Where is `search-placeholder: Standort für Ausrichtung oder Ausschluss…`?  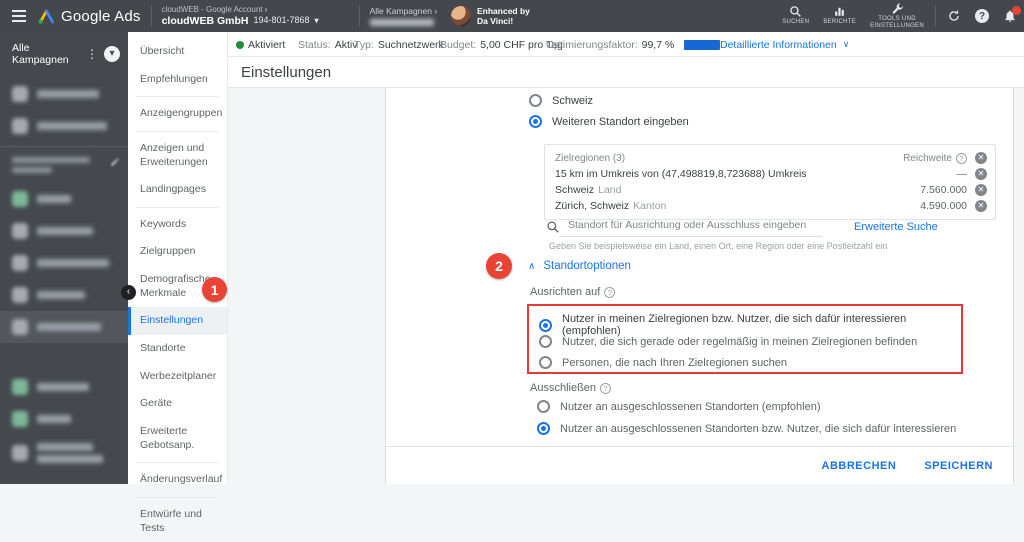
search-placeholder: Standort für Ausrichtung oder Ausschluss… is located at coordinates (687, 225).